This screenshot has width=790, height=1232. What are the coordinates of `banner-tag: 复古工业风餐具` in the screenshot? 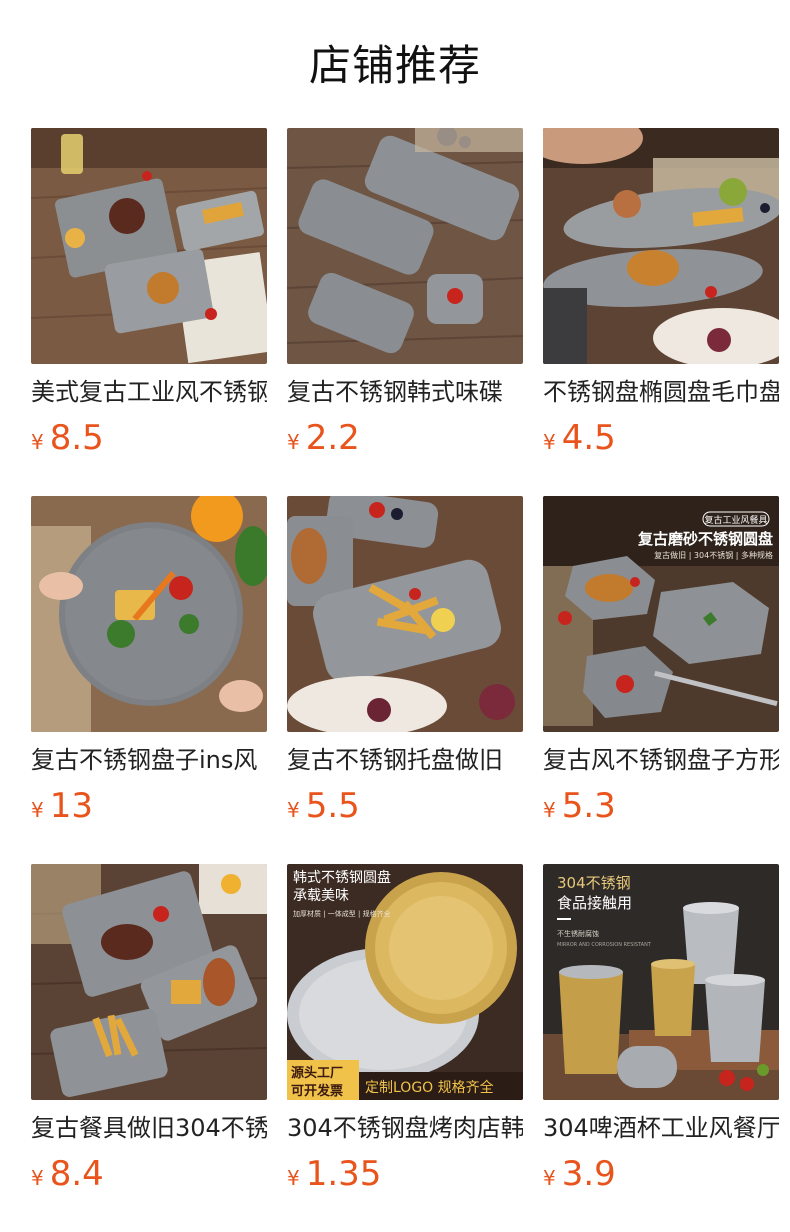 It's located at (735, 520).